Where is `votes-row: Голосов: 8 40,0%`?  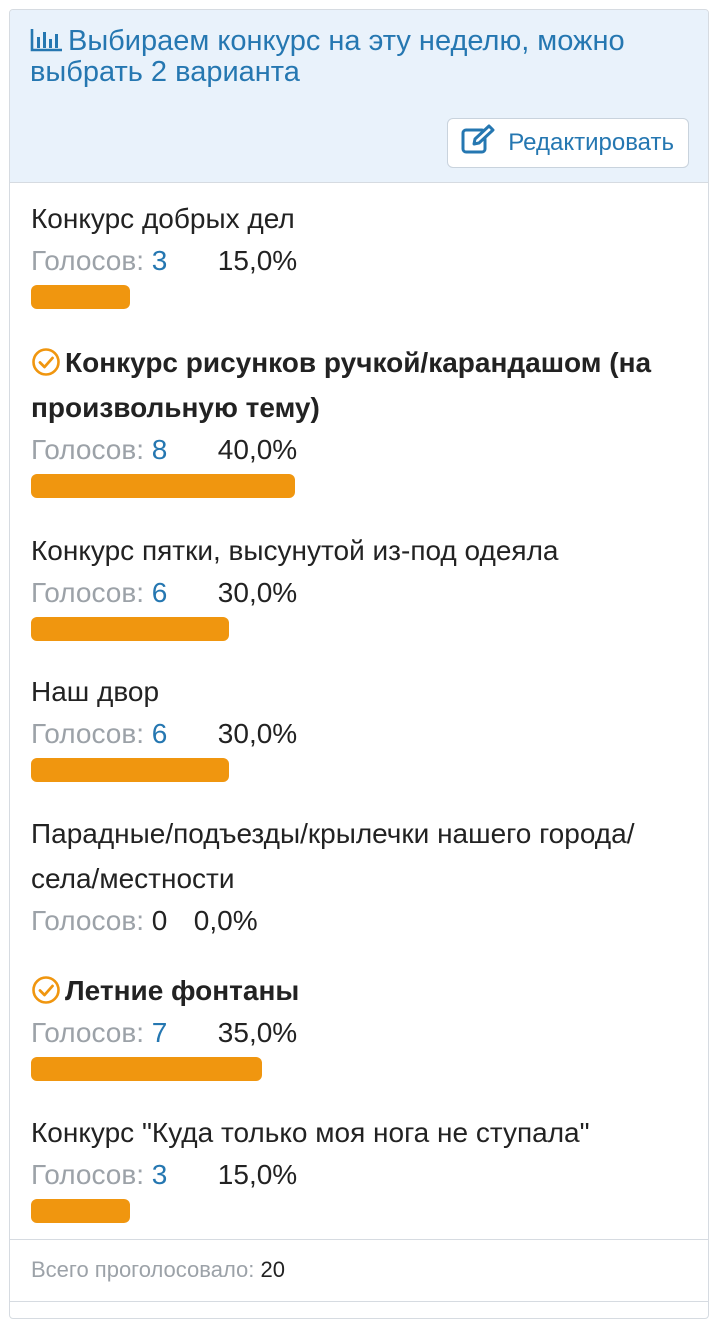
votes-row: Голосов: 8 40,0% is located at coordinates (361, 450).